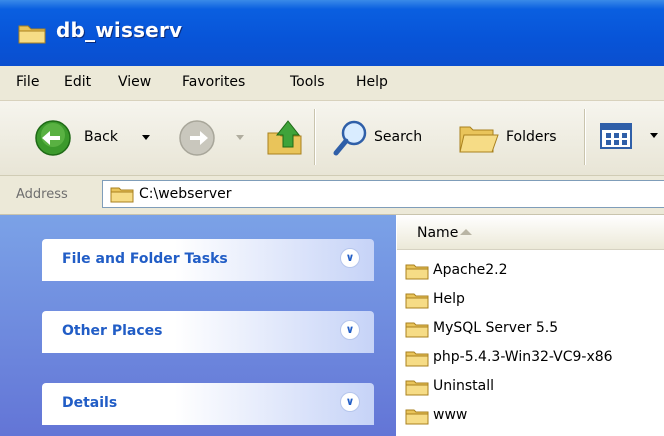 Image resolution: width=664 pixels, height=436 pixels. Describe the element at coordinates (438, 233) in the screenshot. I see `column-name-label: Name` at that location.